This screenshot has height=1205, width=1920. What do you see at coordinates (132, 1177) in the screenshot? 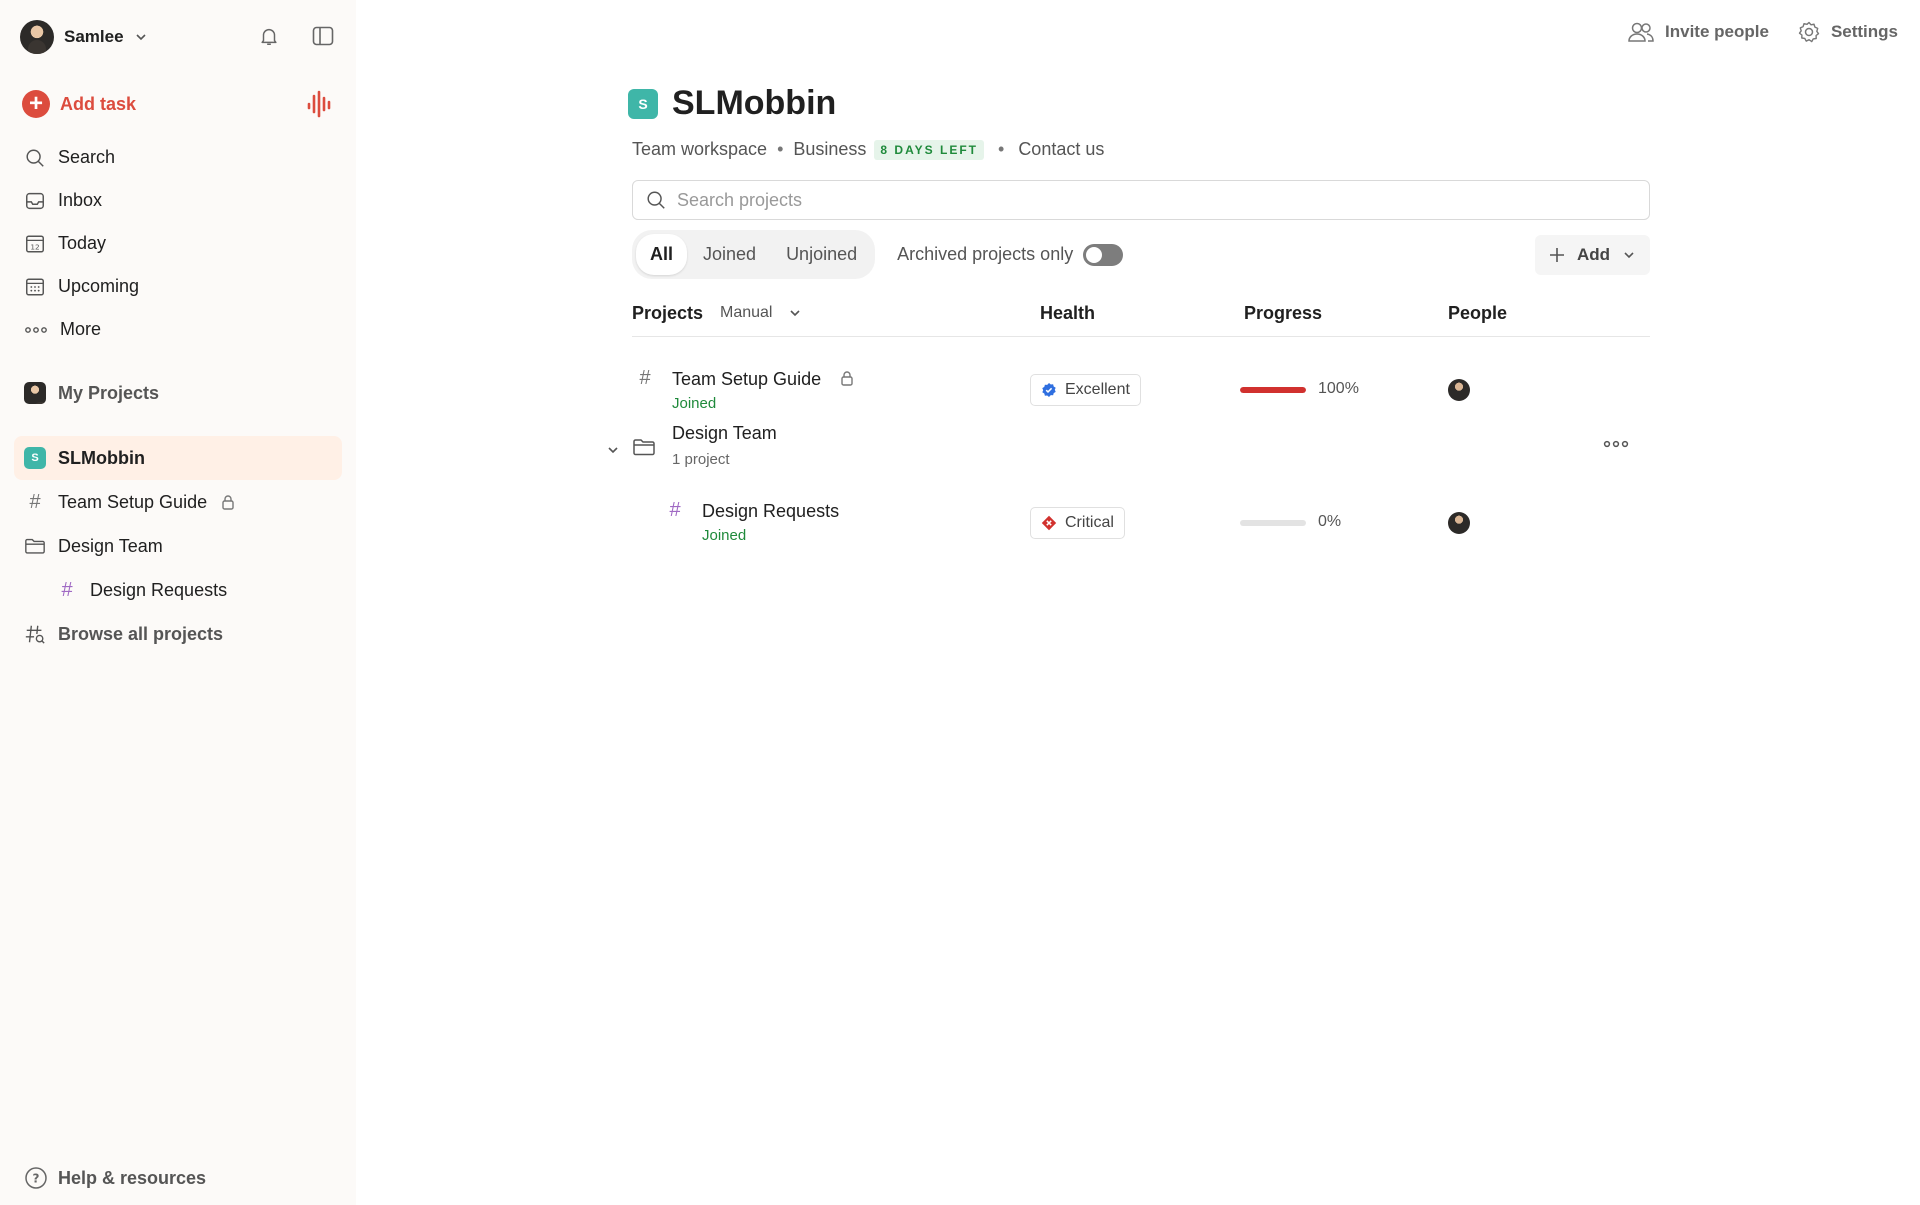
I see `help-label: Help & resources` at bounding box center [132, 1177].